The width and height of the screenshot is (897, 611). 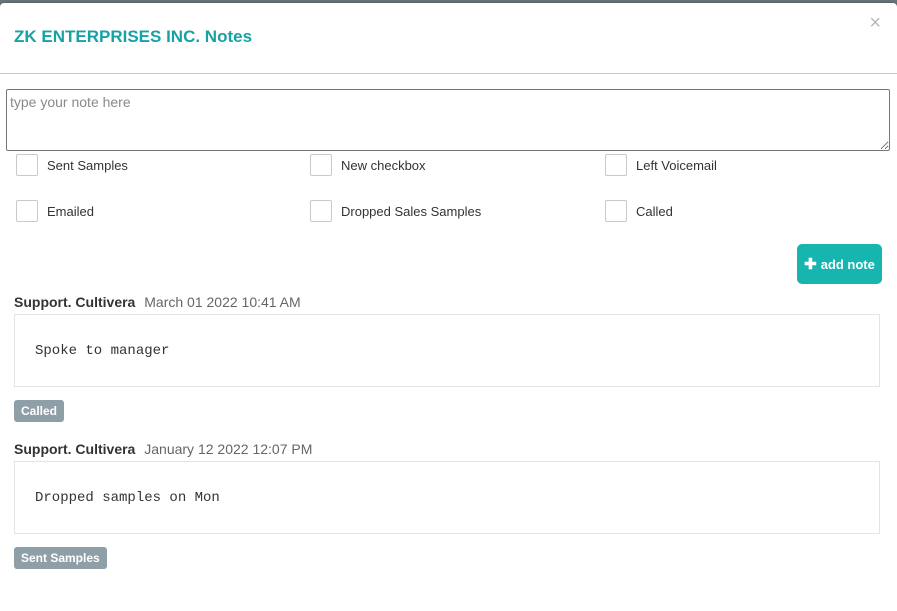 What do you see at coordinates (87, 165) in the screenshot?
I see `checkbox-label: Sent Samples` at bounding box center [87, 165].